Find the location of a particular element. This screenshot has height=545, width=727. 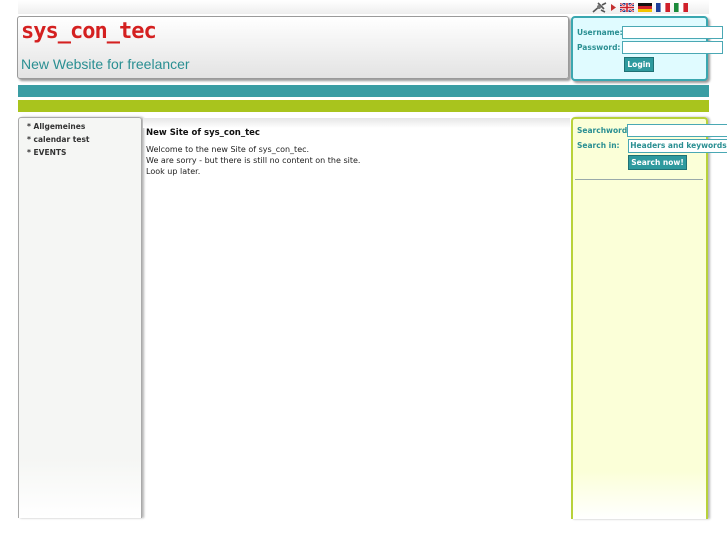

content-line-welcome: Welcome to the new Site of sys_con_tec. is located at coordinates (228, 149).